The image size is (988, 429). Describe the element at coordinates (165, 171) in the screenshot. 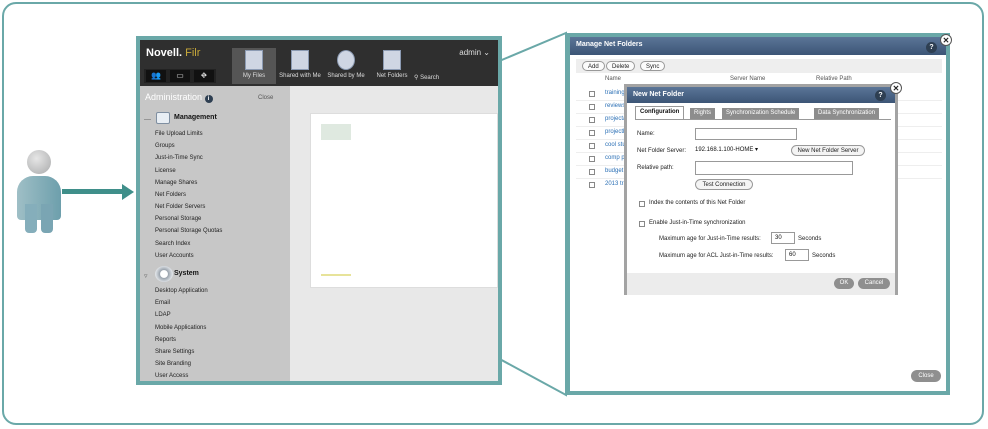

I see `menu-item: License` at that location.